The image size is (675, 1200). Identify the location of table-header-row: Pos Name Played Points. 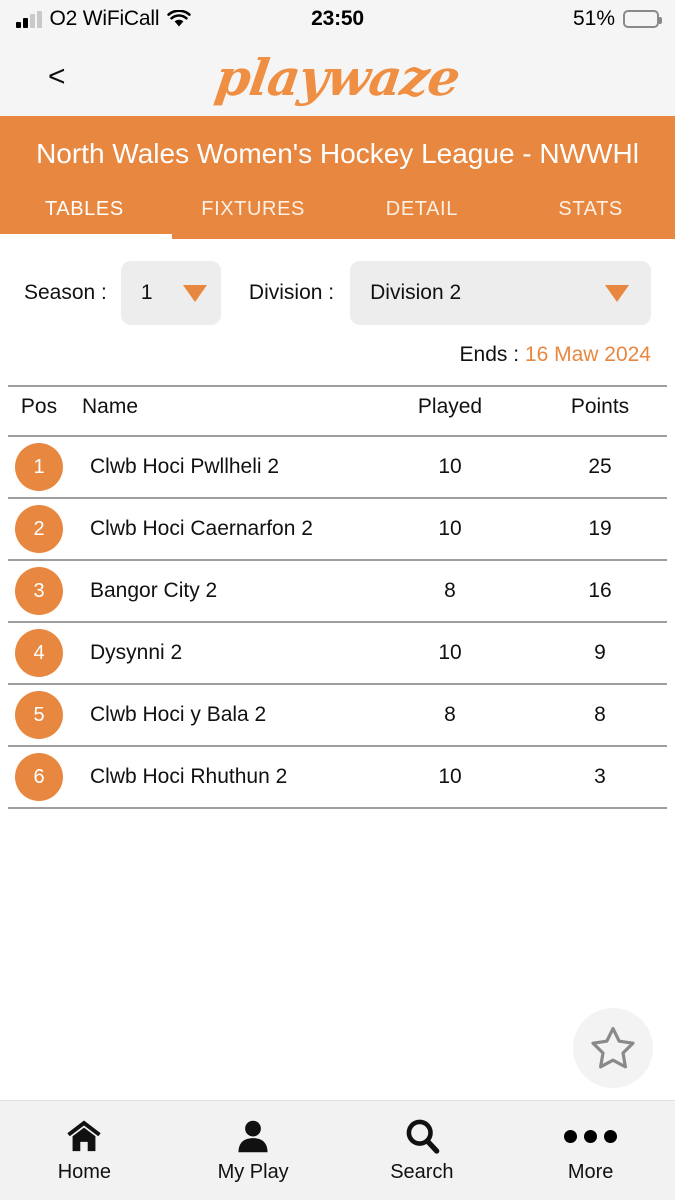
(337, 411).